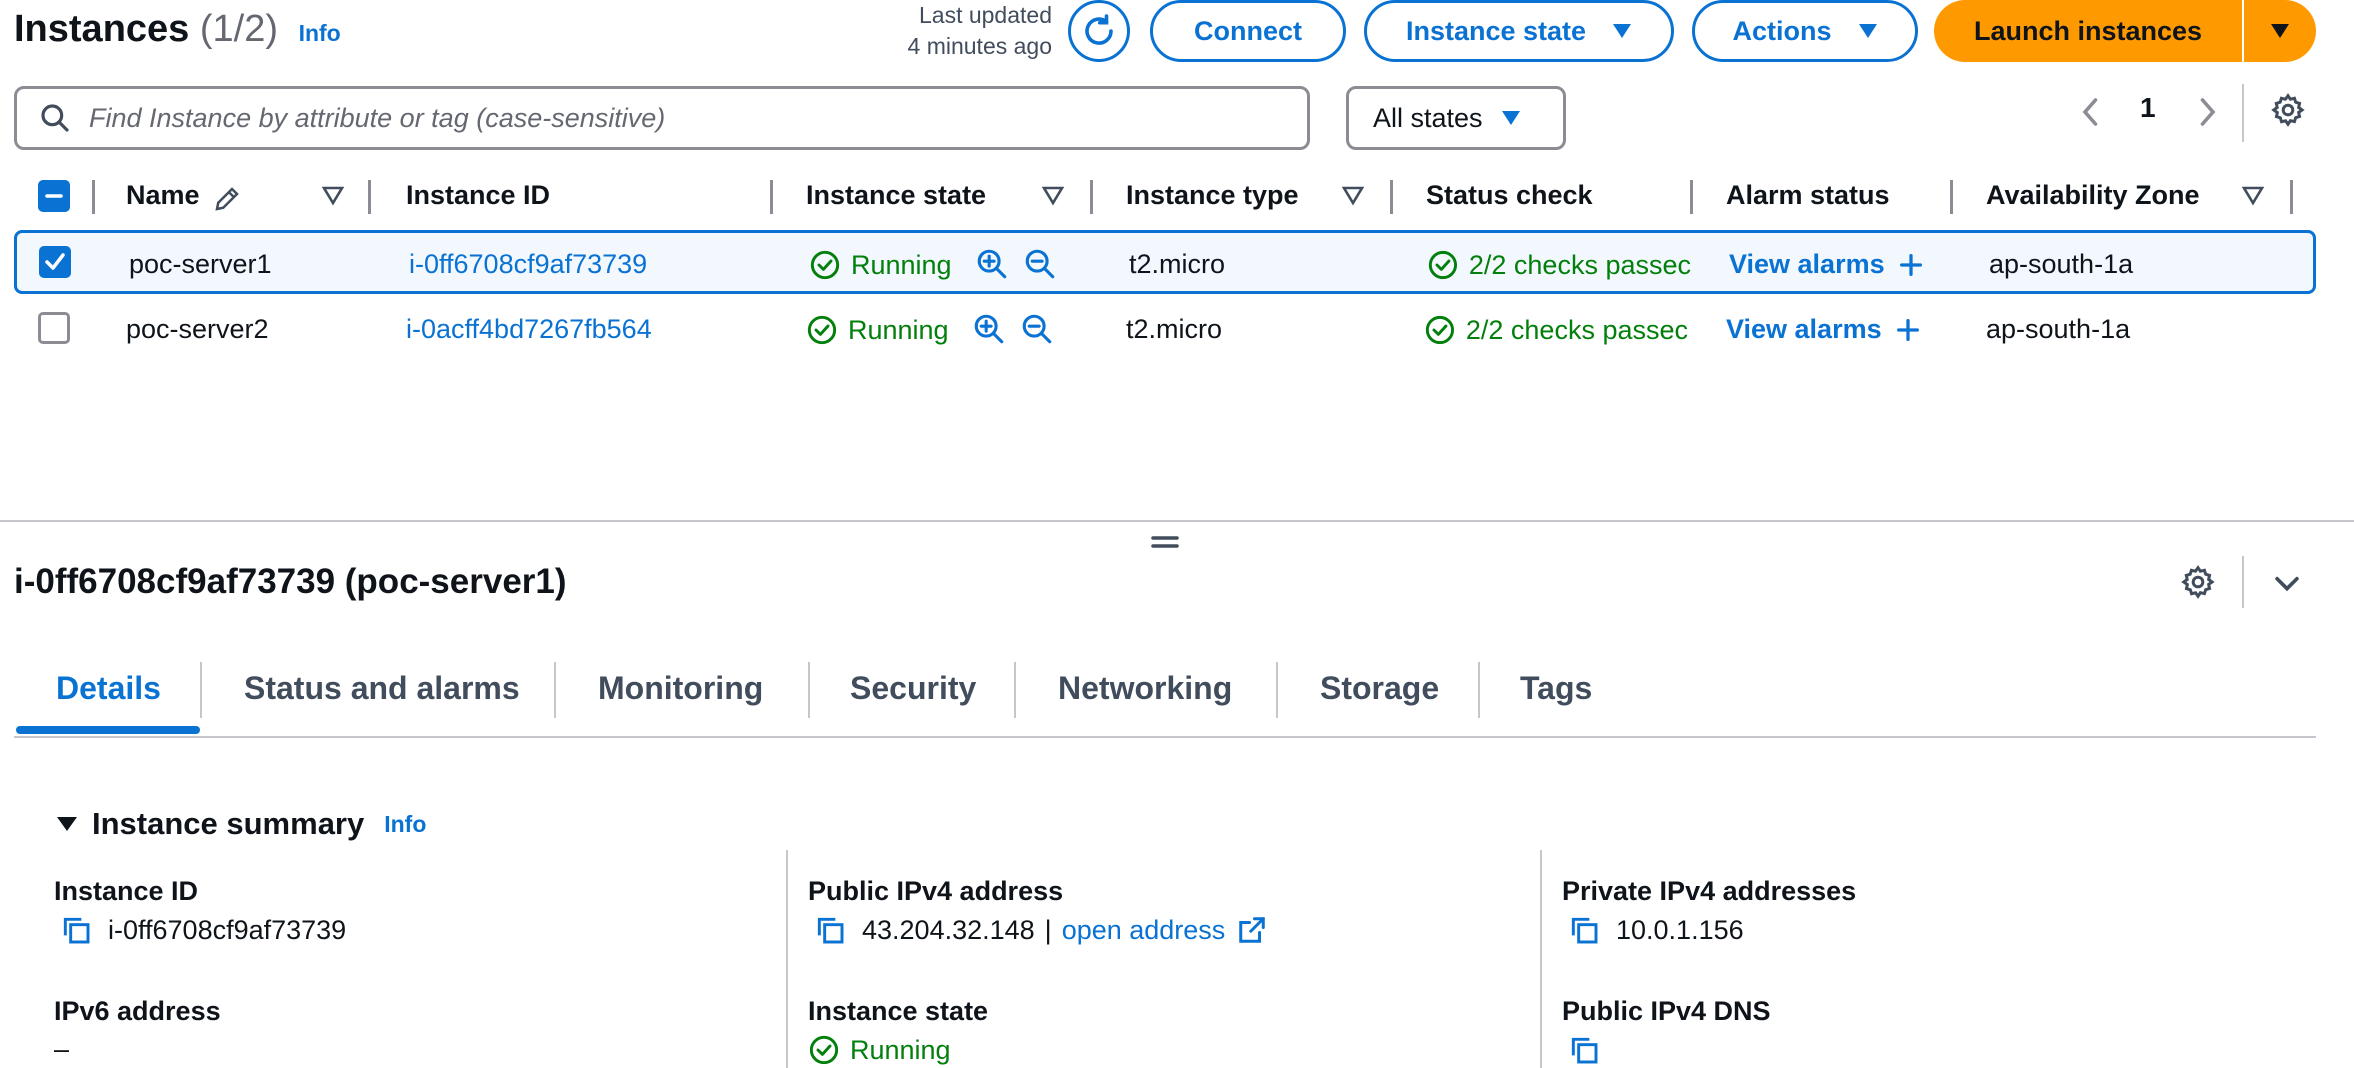 This screenshot has width=2354, height=1068. Describe the element at coordinates (528, 264) in the screenshot. I see `instance-id-link: i-0ff6708cf9af73739` at that location.